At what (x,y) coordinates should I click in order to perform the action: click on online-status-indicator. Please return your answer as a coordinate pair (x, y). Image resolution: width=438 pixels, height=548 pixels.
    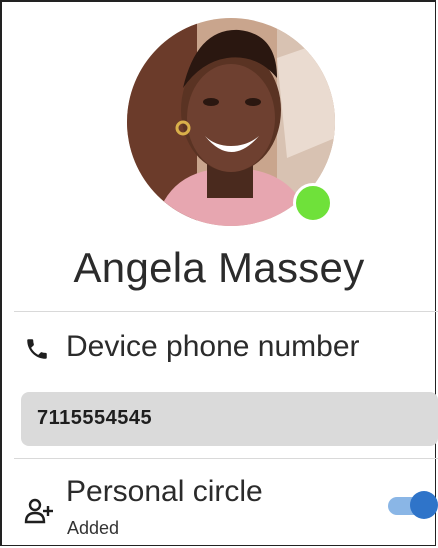
    Looking at the image, I should click on (313, 203).